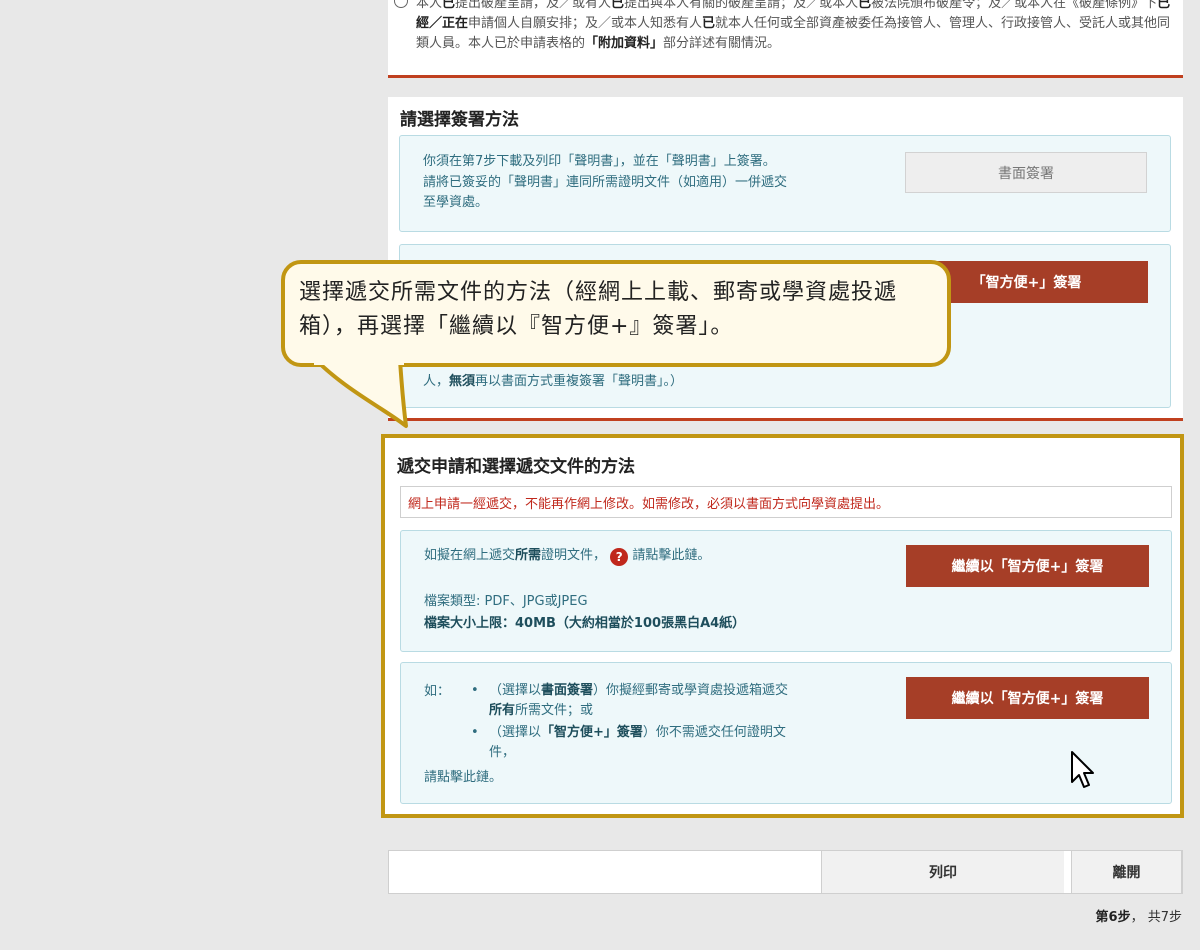 This screenshot has height=950, width=1200. Describe the element at coordinates (1027, 566) in the screenshot. I see `continue-iamsmart-button-1: 繼續以「智方便+」簽署` at that location.